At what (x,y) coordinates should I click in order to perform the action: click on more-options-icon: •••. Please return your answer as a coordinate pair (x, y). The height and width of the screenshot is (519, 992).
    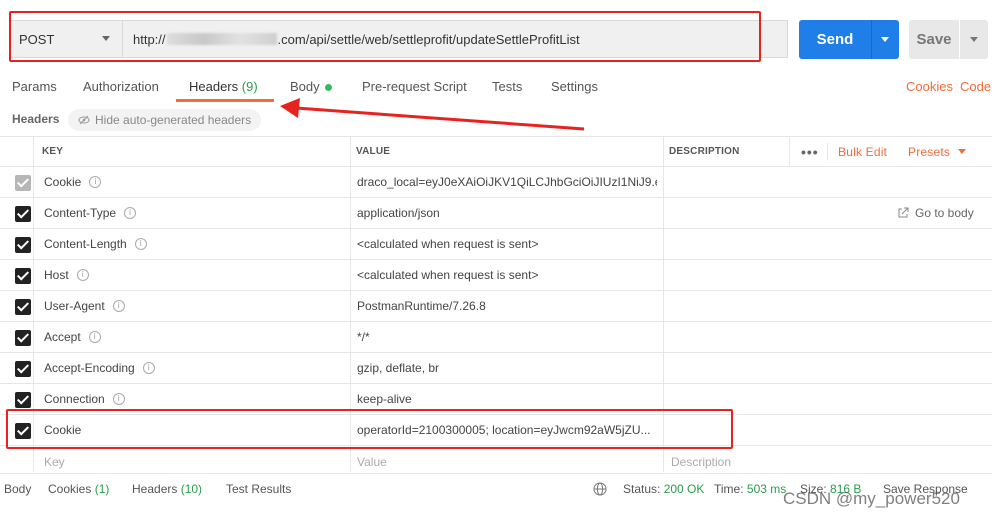
    Looking at the image, I should click on (810, 151).